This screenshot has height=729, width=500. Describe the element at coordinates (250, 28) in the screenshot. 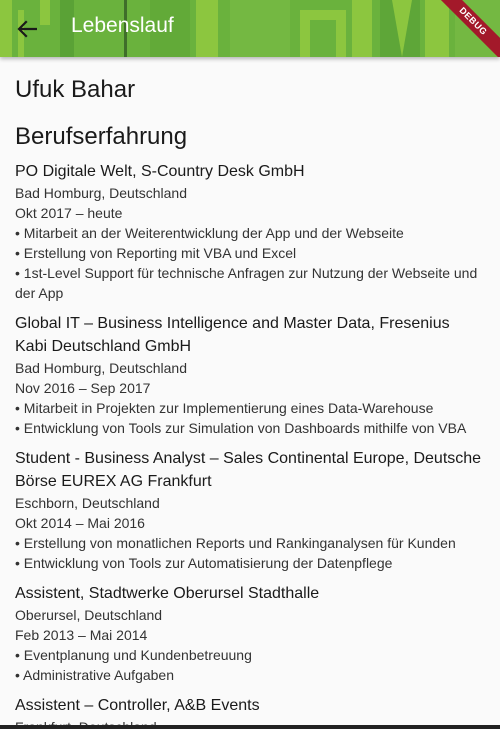

I see `app-bar: Lebenslauf DEBUG` at that location.